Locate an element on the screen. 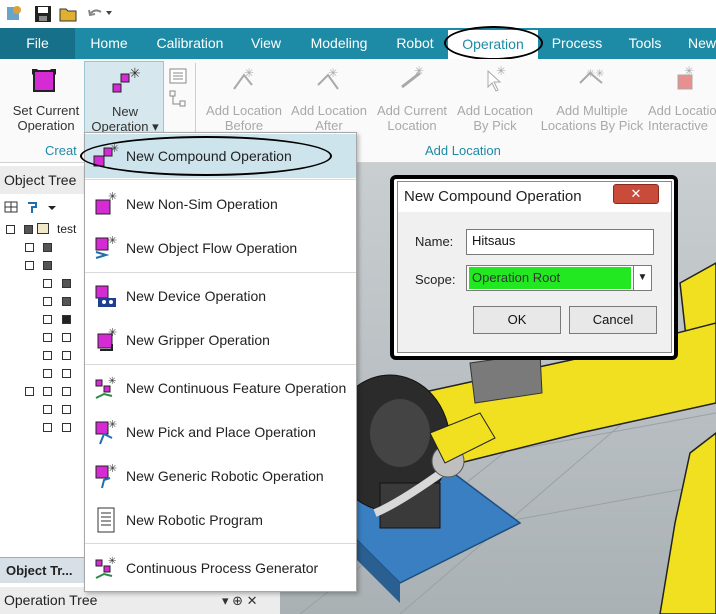  dialog-titlebar: New Compound Operation ✕ is located at coordinates (534, 197).